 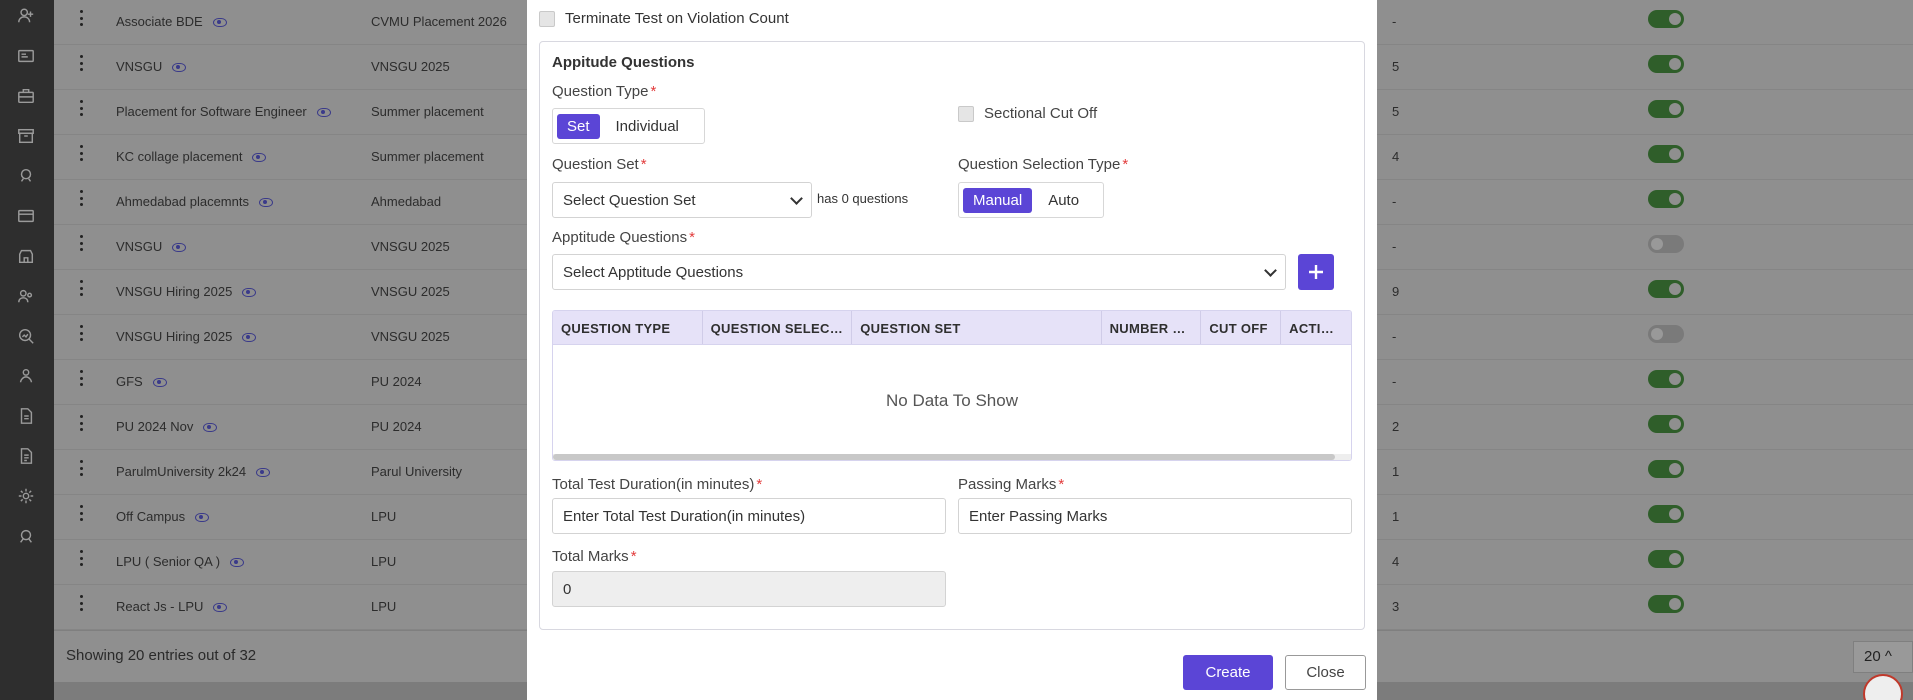 I want to click on terminate-on-violation-option: Terminate Test on Violation Count, so click(x=664, y=18).